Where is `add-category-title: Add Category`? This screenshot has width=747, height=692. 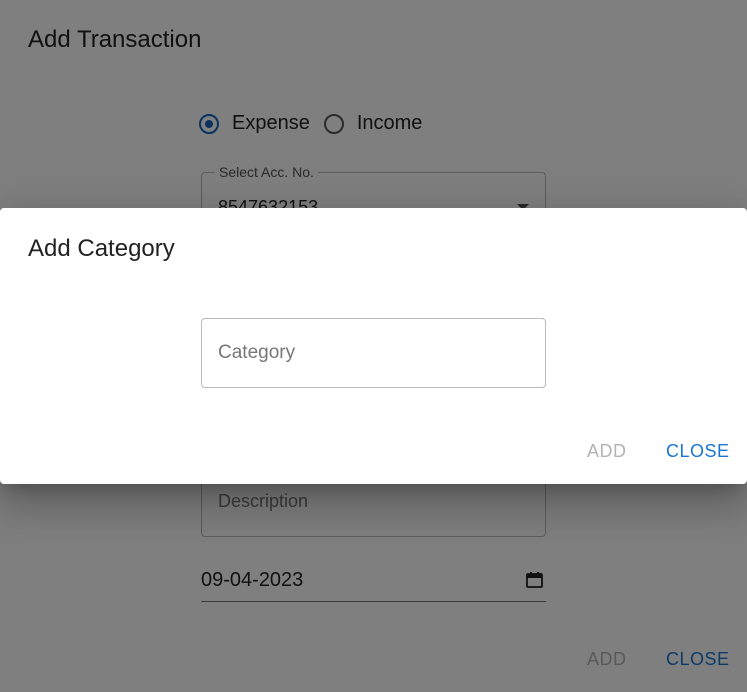
add-category-title: Add Category is located at coordinates (101, 248).